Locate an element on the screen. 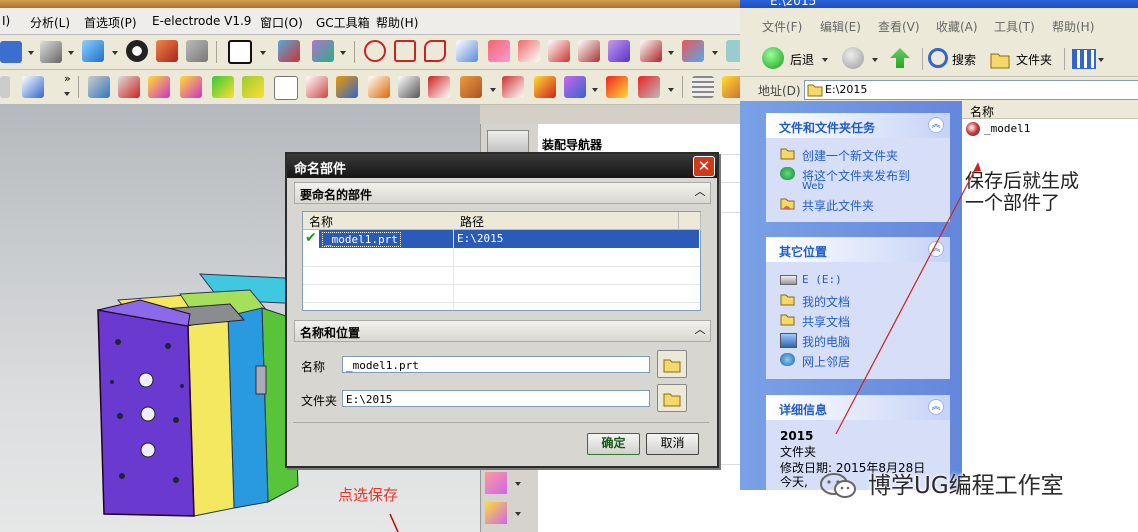  mold-tool-11-icon is located at coordinates (439, 87).